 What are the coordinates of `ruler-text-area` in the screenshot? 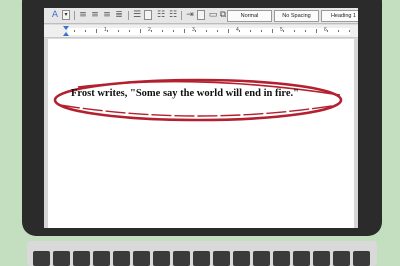 It's located at (209, 31).